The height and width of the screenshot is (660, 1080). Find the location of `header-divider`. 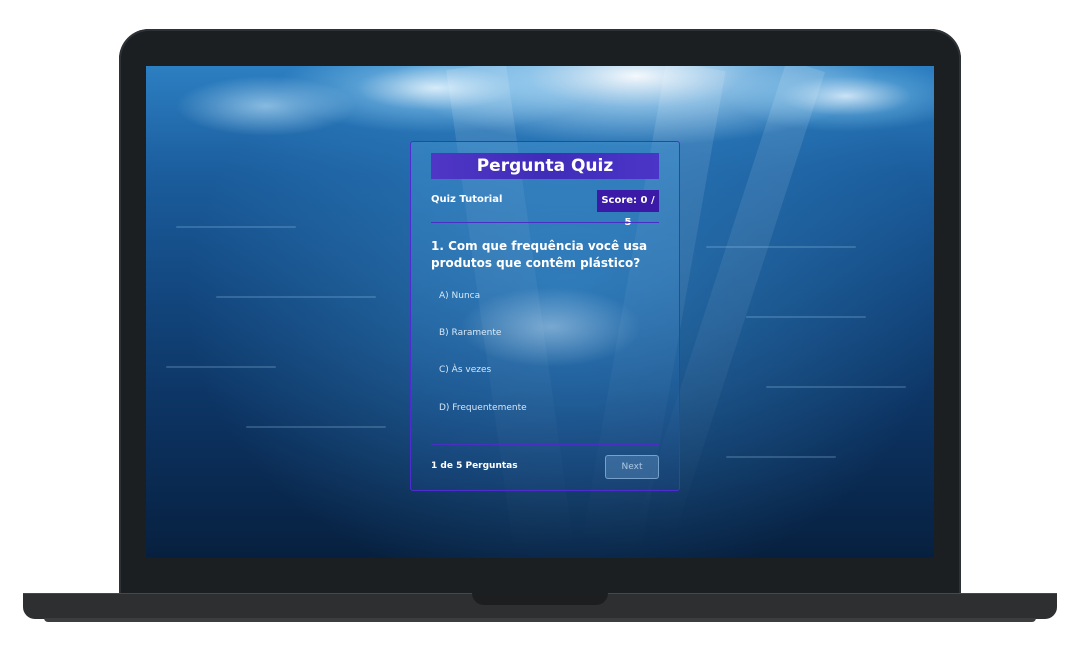

header-divider is located at coordinates (545, 222).